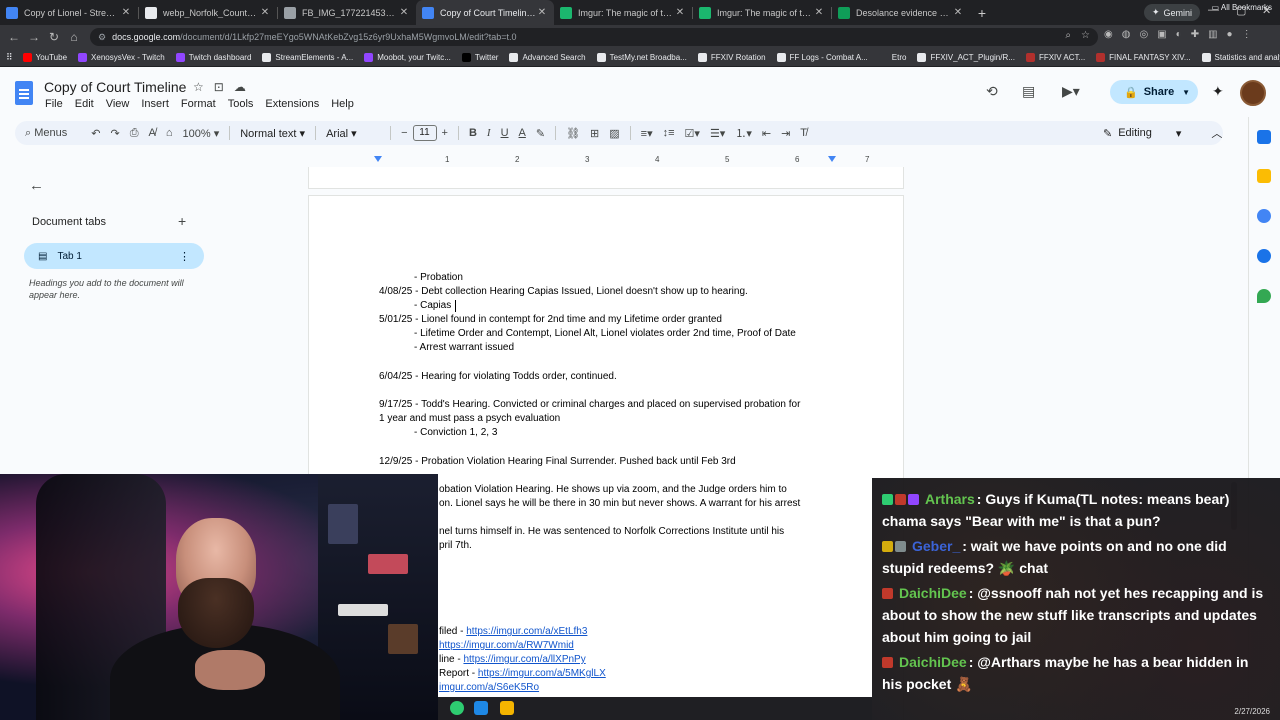 The width and height of the screenshot is (1280, 720). Describe the element at coordinates (292, 104) in the screenshot. I see `menu-extensions: Extensions` at that location.